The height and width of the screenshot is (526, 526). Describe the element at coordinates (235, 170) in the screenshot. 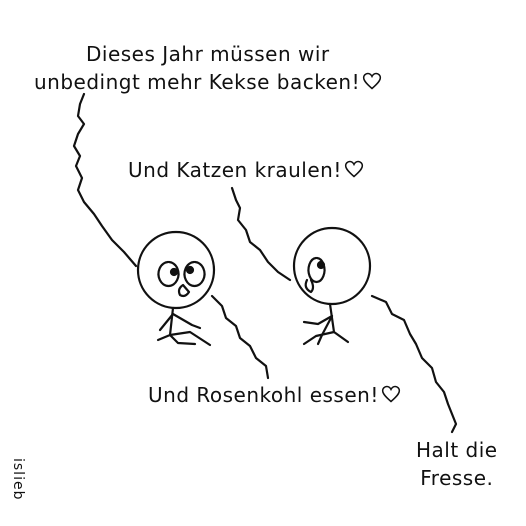

I see `speech-caption-2-text: Und Katzen kraulen!` at that location.